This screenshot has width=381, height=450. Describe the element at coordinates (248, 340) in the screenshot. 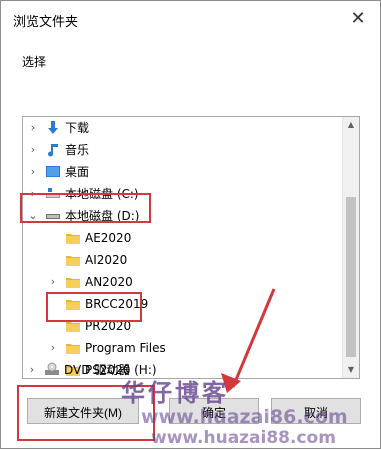

I see `annotation-arrow` at that location.